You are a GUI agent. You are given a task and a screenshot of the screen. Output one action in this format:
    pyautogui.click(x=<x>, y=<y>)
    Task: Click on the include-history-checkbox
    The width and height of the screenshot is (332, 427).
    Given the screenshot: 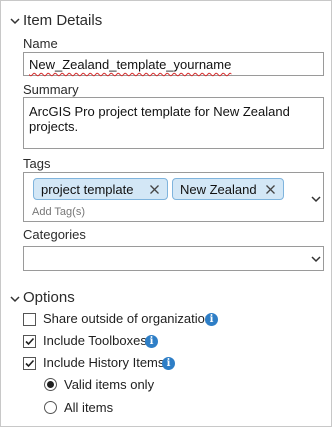 What is the action you would take?
    pyautogui.click(x=29, y=363)
    